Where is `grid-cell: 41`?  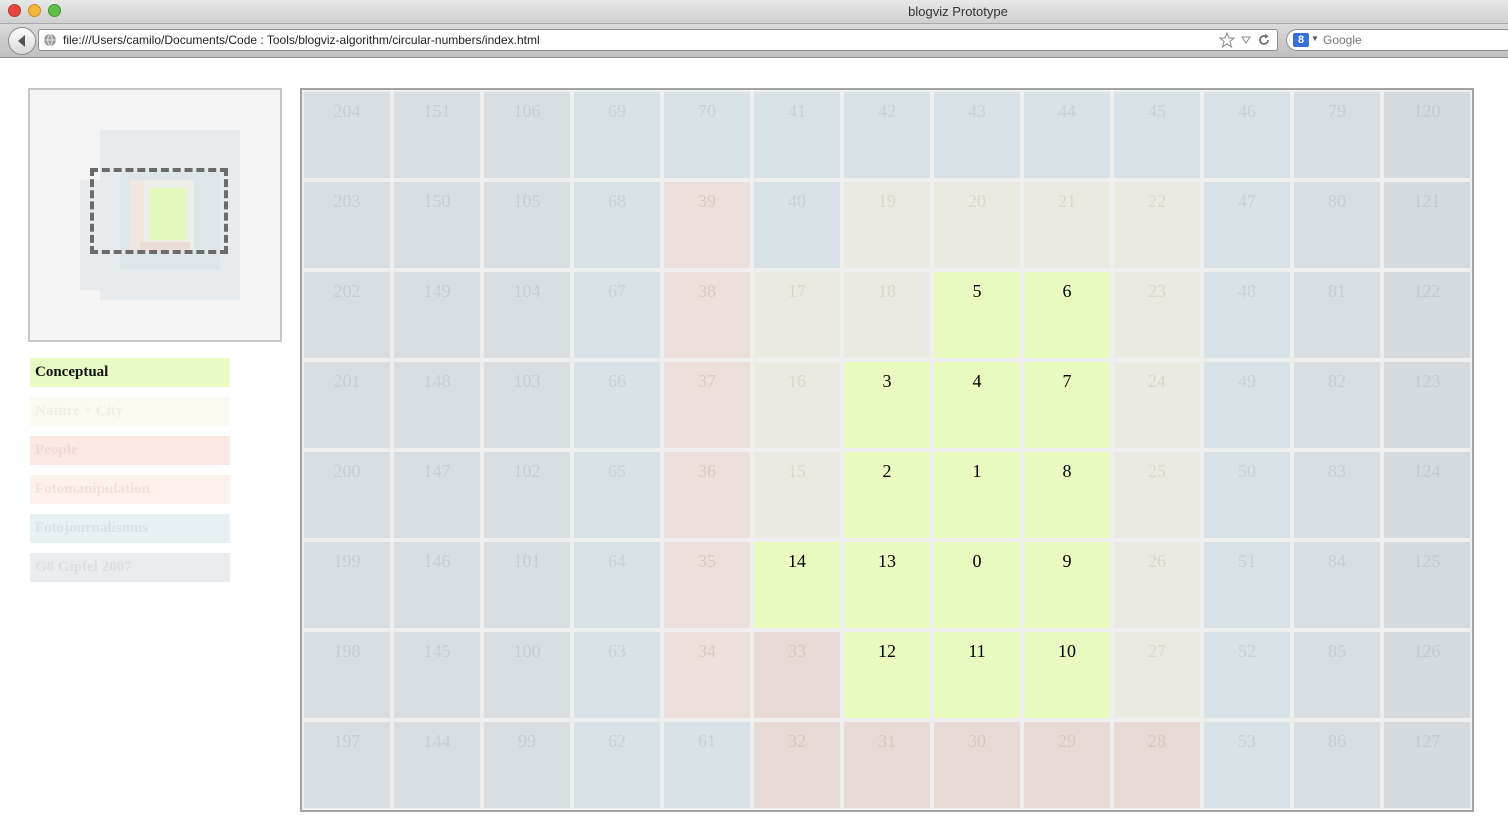 grid-cell: 41 is located at coordinates (797, 135).